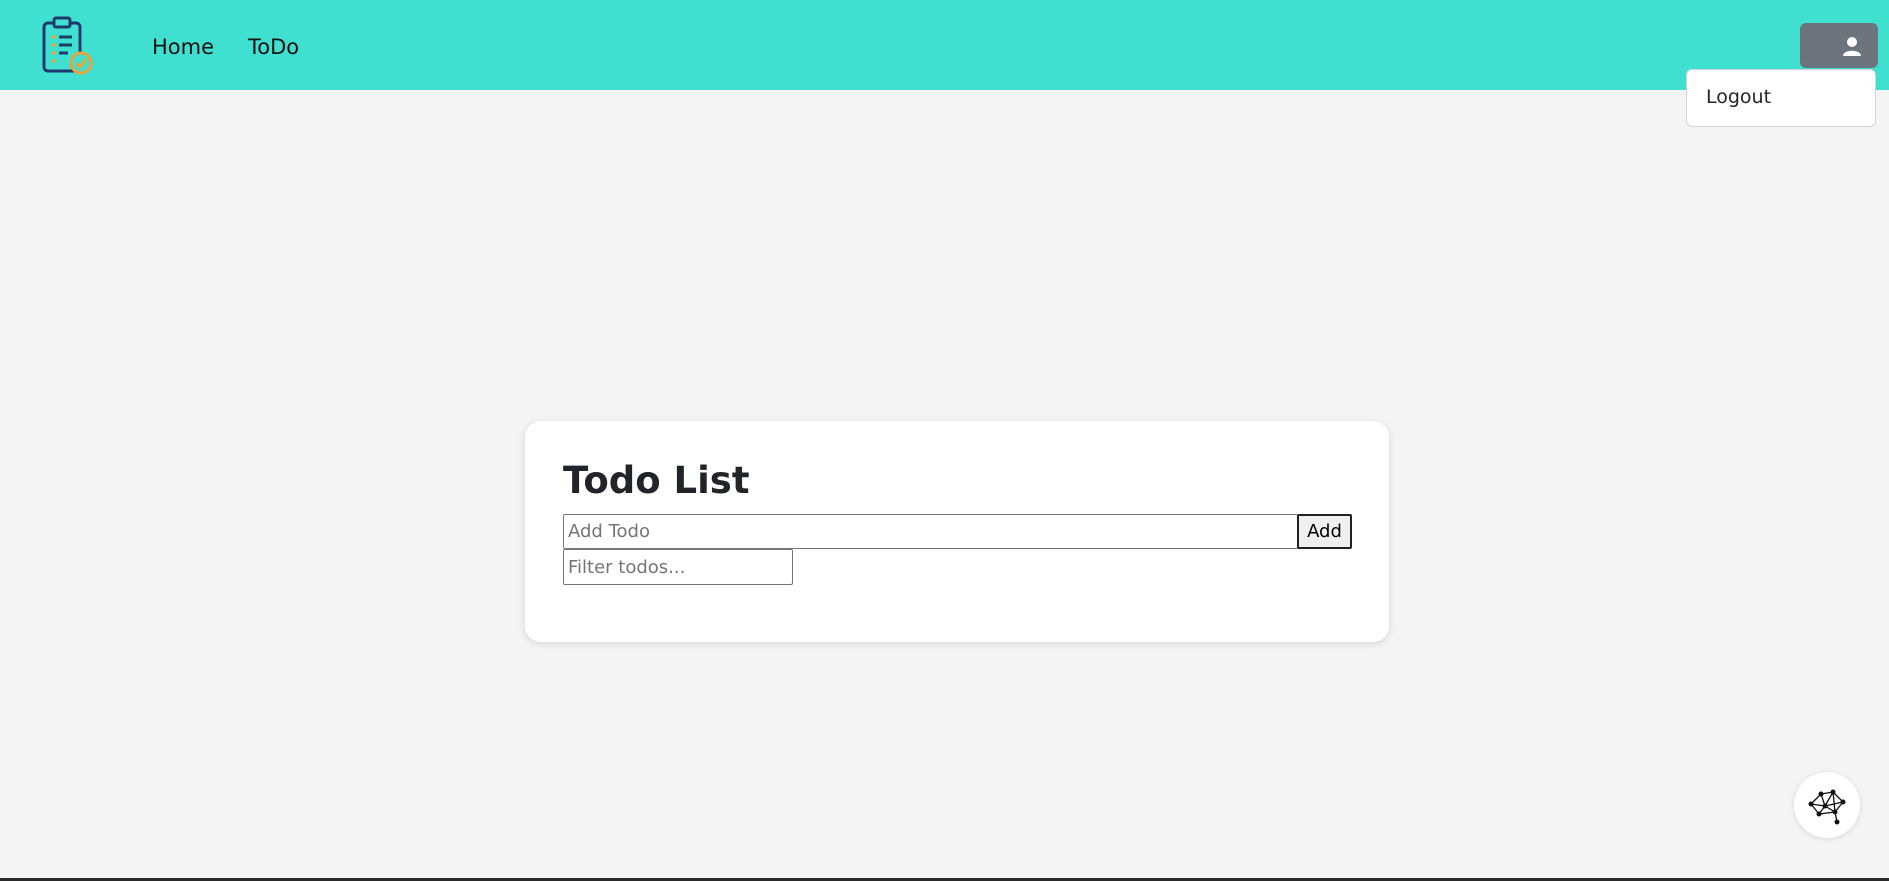 The width and height of the screenshot is (1889, 881). Describe the element at coordinates (183, 47) in the screenshot. I see `nav-link-home: Home` at that location.